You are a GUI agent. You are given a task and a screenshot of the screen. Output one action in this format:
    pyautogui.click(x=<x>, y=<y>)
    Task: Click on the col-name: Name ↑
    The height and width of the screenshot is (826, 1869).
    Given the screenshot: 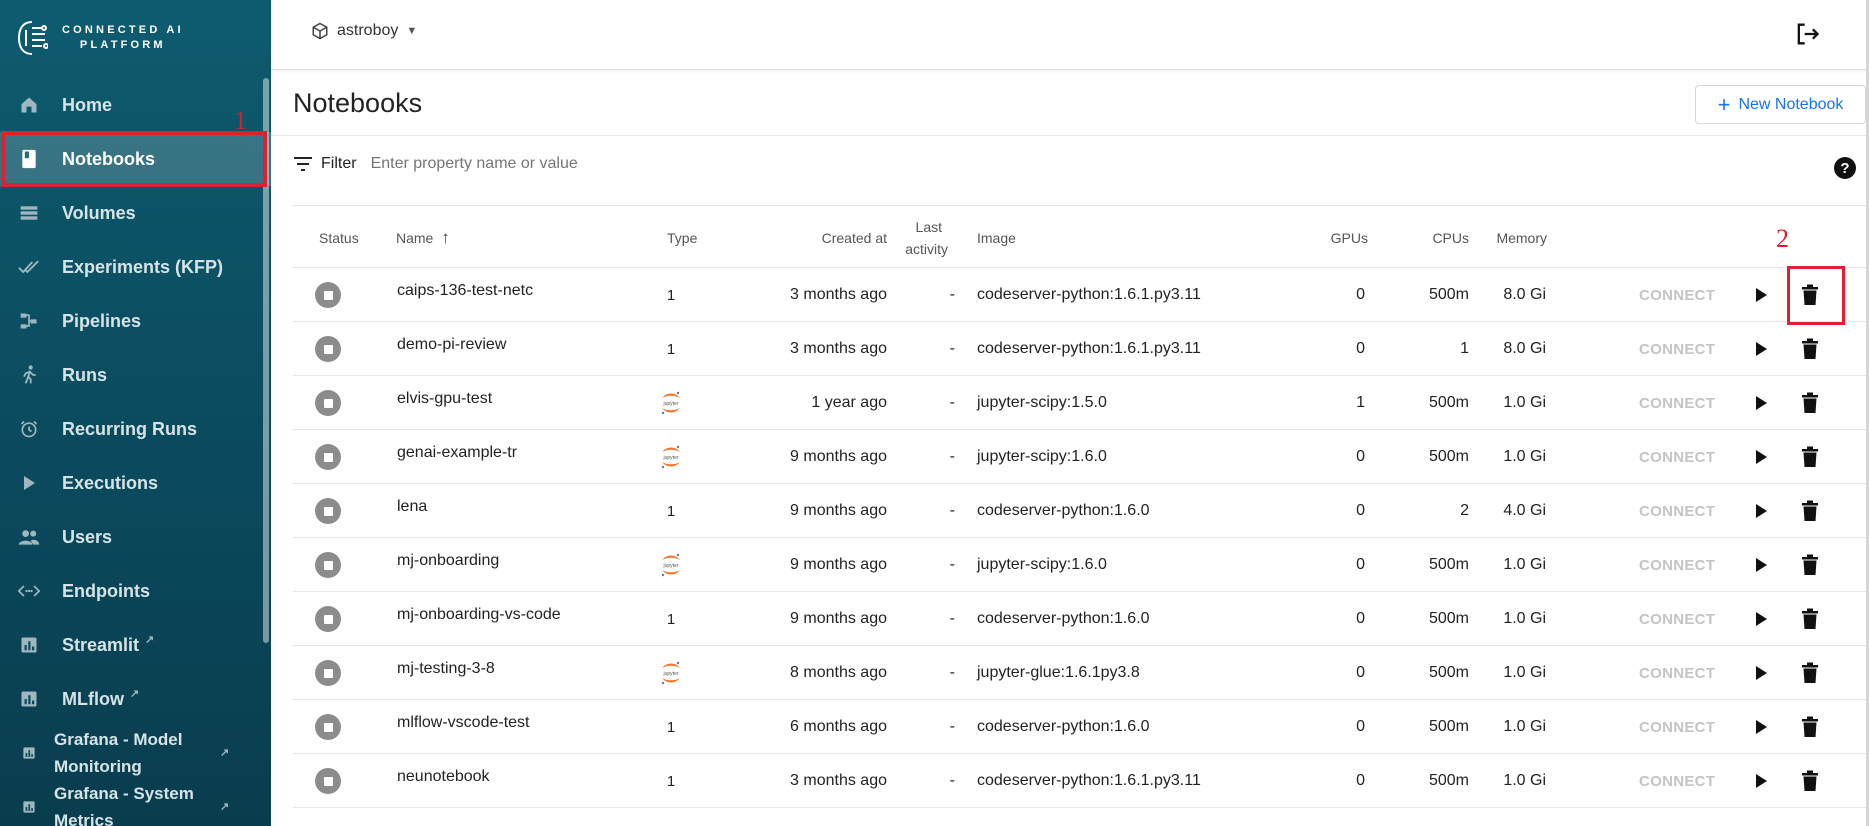 What is the action you would take?
    pyautogui.click(x=423, y=237)
    